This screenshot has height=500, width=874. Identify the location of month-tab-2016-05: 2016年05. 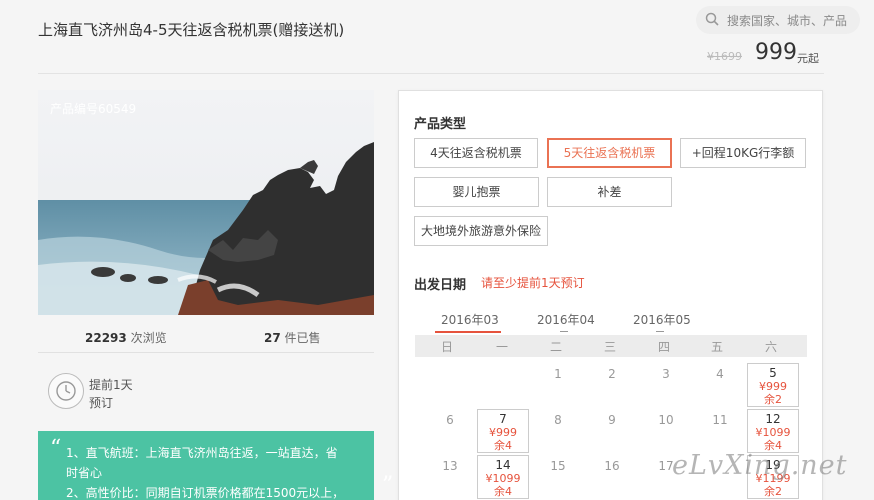
(662, 319).